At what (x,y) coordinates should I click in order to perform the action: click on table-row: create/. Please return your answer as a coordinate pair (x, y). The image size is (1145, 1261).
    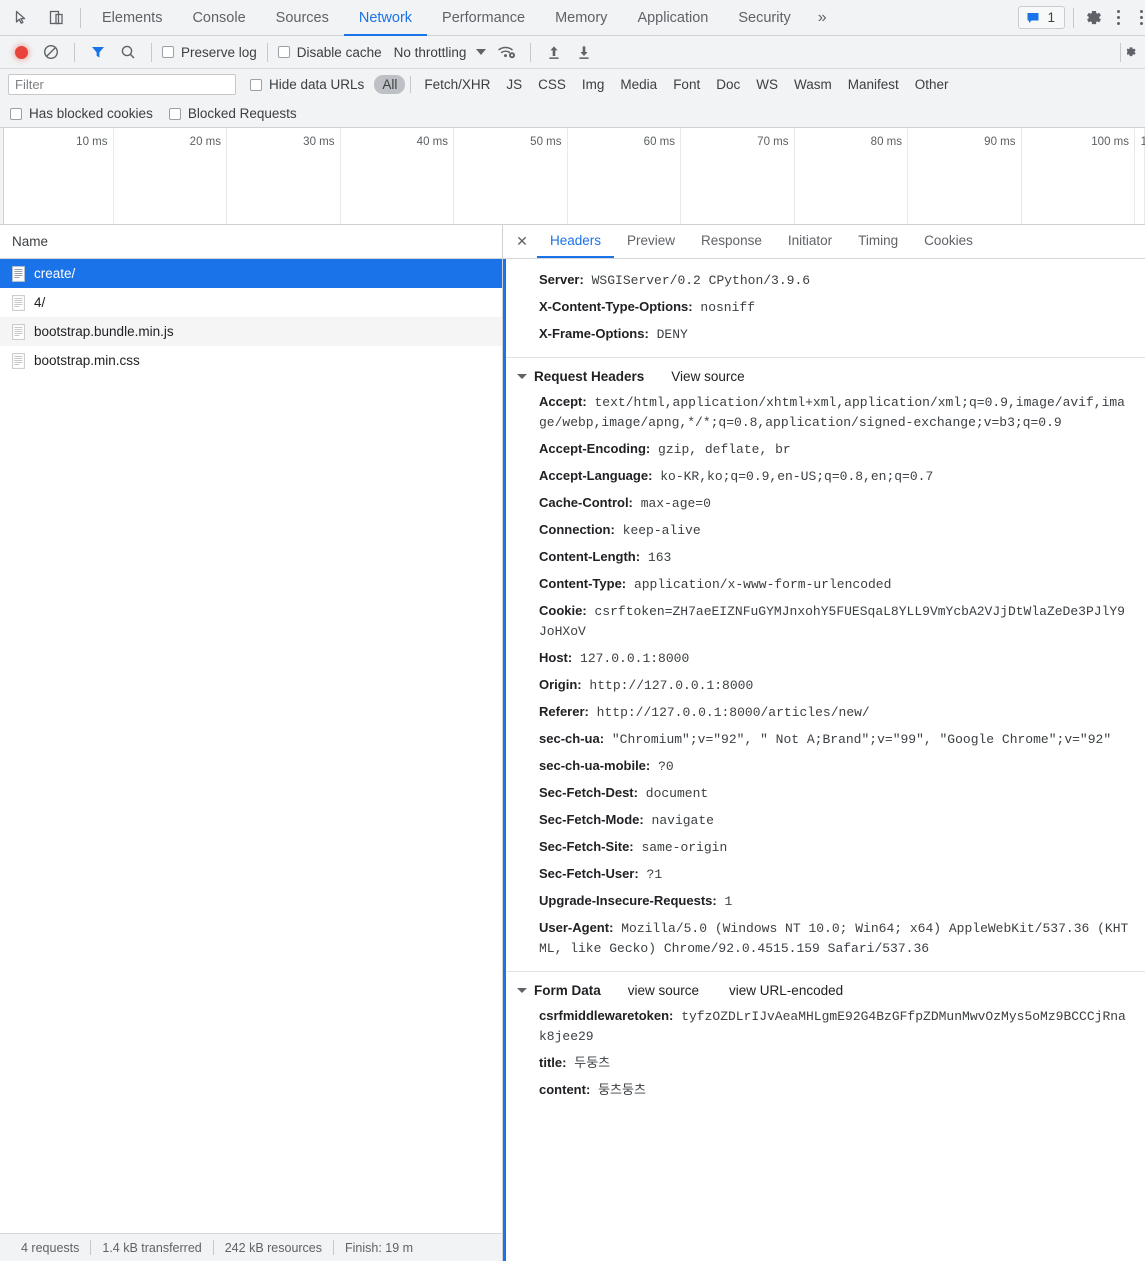
    Looking at the image, I should click on (251, 273).